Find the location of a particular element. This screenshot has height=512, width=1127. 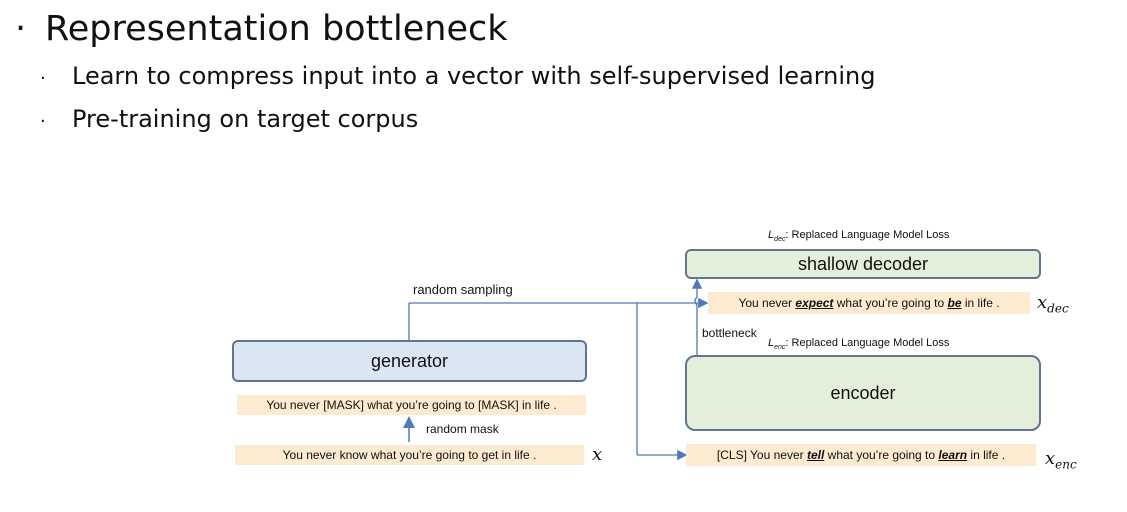

loss-enc-label: Lenc: Replaced Language Model Loss is located at coordinates (858, 344).